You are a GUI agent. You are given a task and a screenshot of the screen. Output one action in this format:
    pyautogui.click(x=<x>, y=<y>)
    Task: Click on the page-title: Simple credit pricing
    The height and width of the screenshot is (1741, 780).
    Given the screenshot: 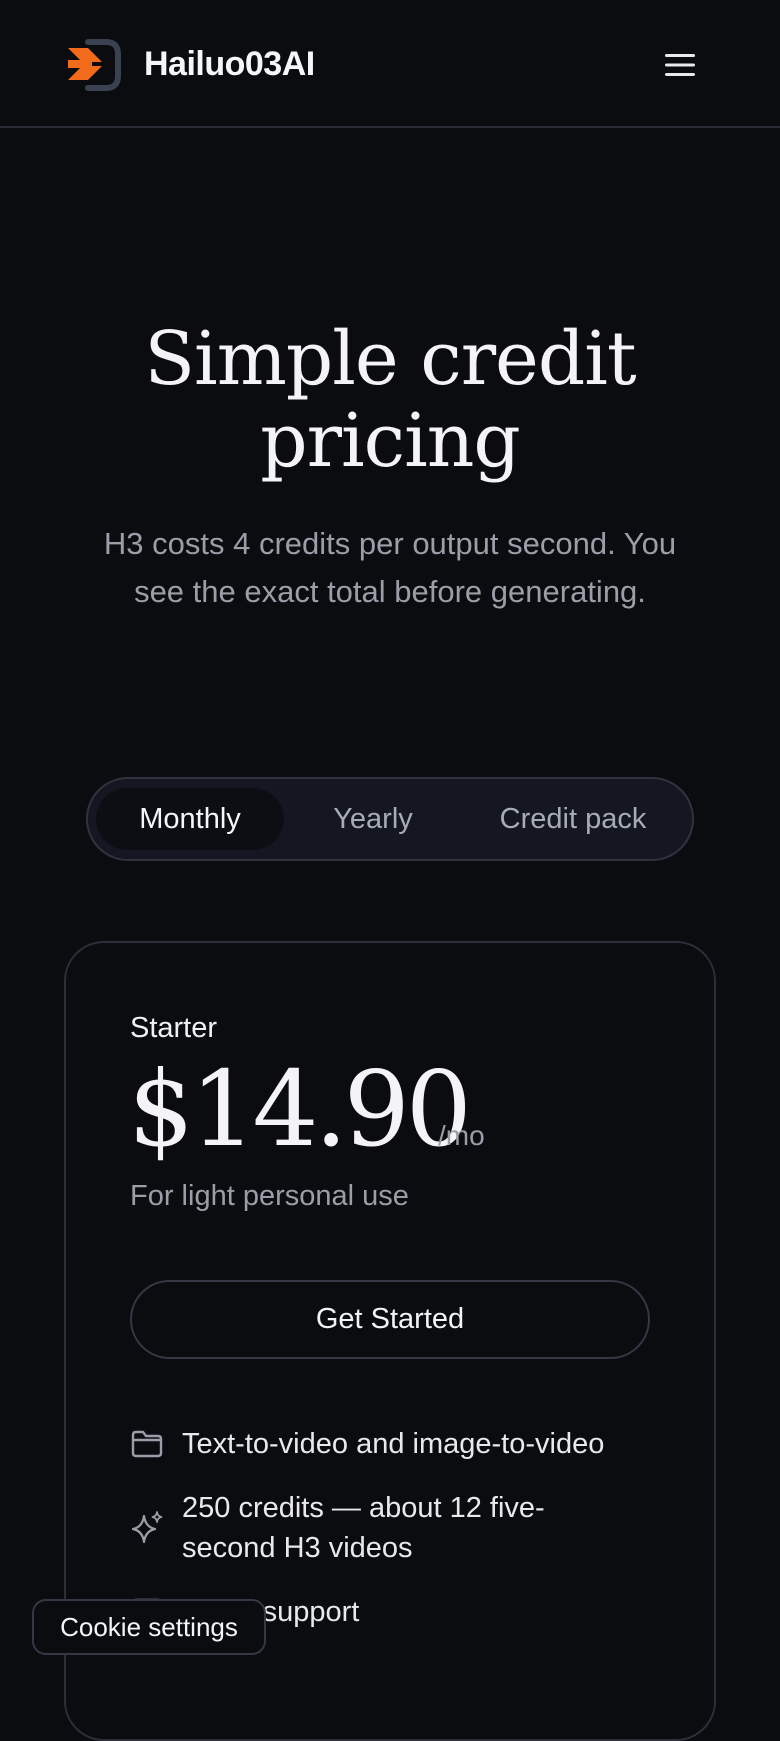 What is the action you would take?
    pyautogui.click(x=390, y=400)
    